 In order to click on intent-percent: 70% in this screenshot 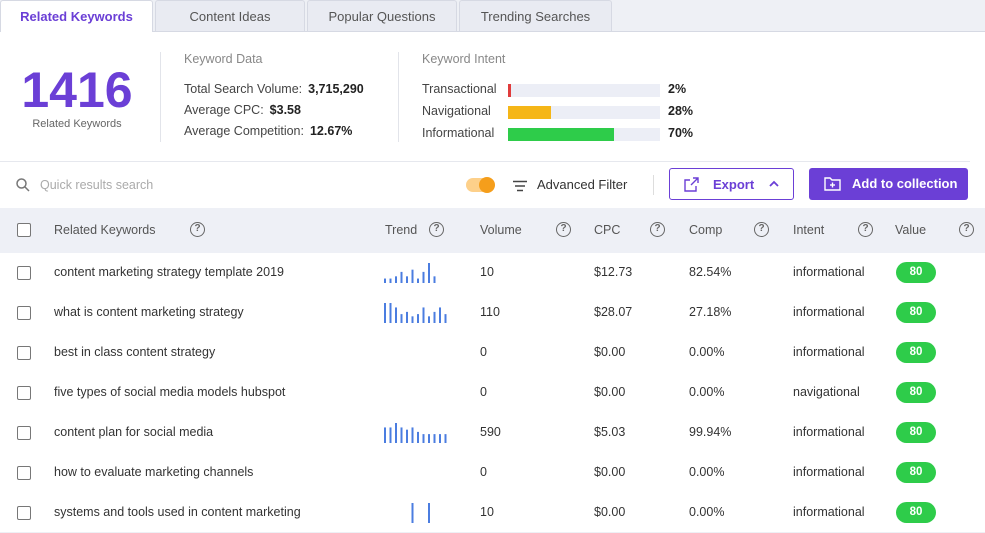, I will do `click(681, 133)`.